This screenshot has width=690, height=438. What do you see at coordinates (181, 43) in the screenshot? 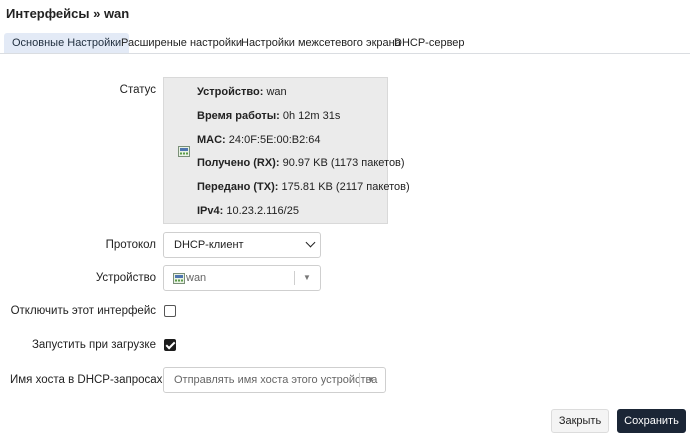
I see `tab-advanced-settings: Расширеные настройки` at bounding box center [181, 43].